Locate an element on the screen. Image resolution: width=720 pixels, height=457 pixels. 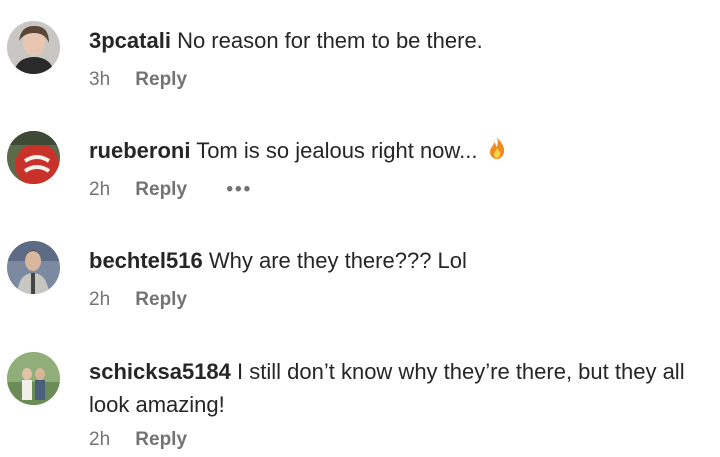
comment-text: No reason for them to be there. is located at coordinates (330, 40).